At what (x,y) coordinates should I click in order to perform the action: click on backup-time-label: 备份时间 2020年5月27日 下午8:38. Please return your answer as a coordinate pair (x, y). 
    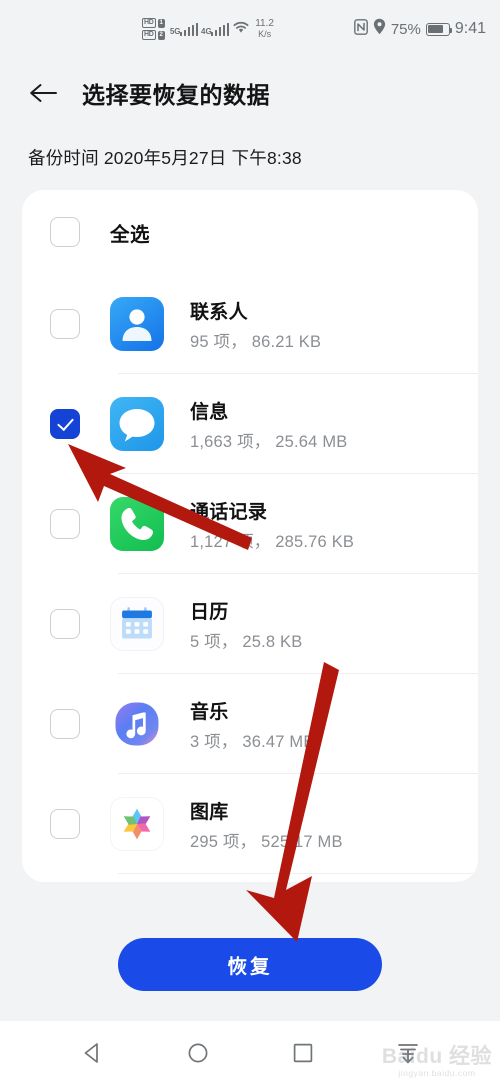
    Looking at the image, I should click on (165, 158).